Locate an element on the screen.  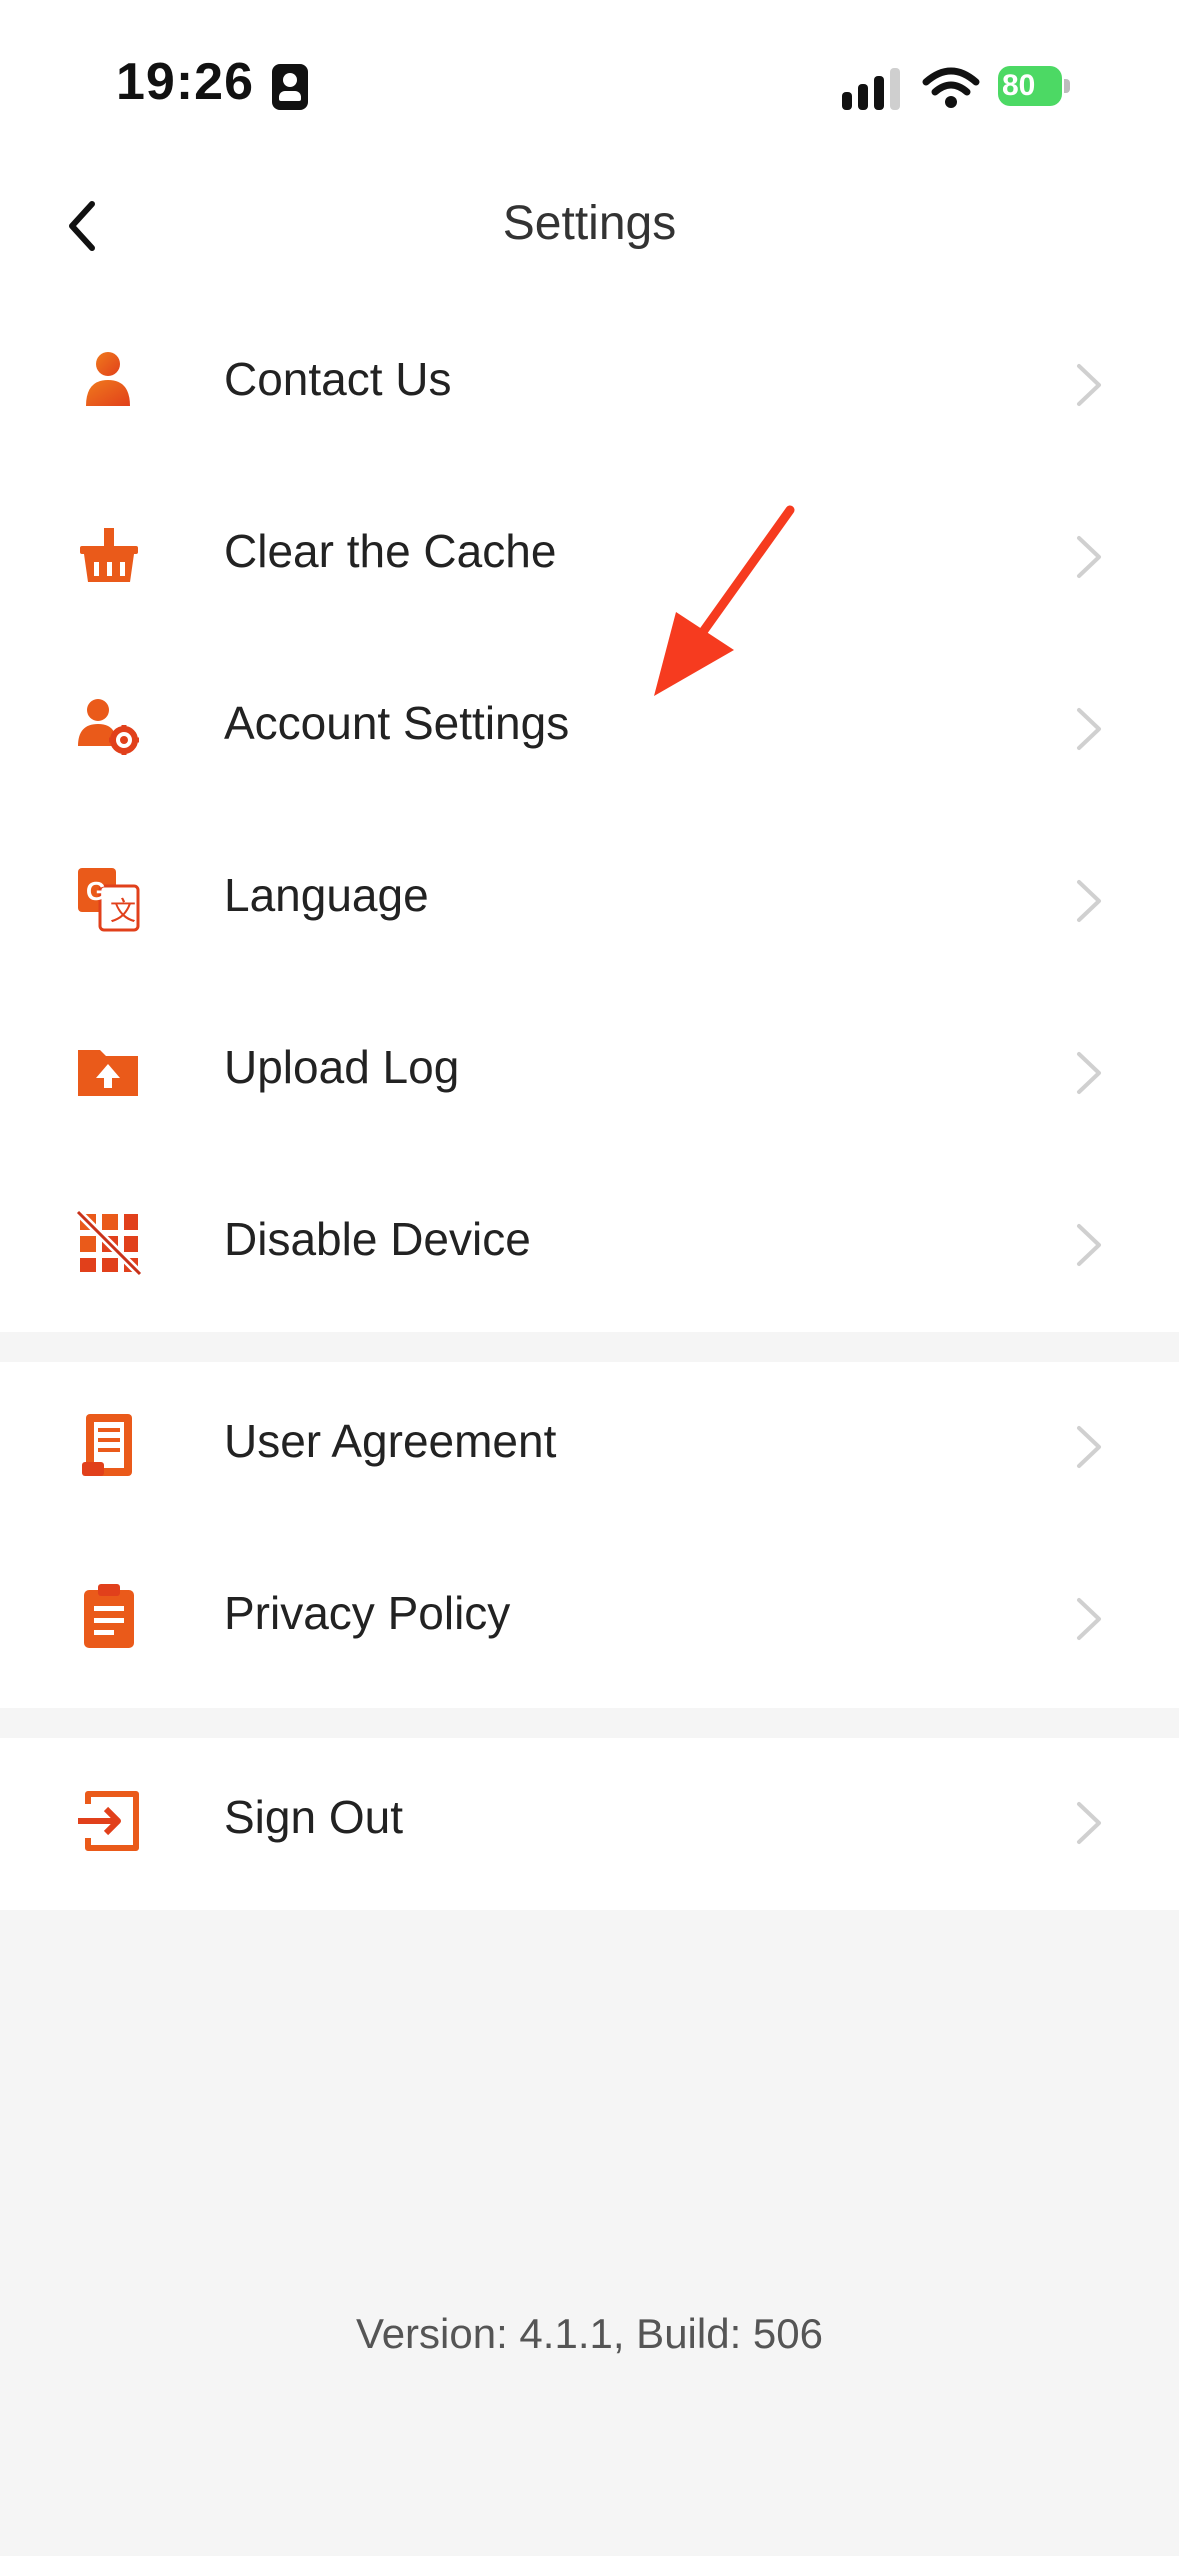
menu-item-disable-device: Disable Device is located at coordinates (589, 1246).